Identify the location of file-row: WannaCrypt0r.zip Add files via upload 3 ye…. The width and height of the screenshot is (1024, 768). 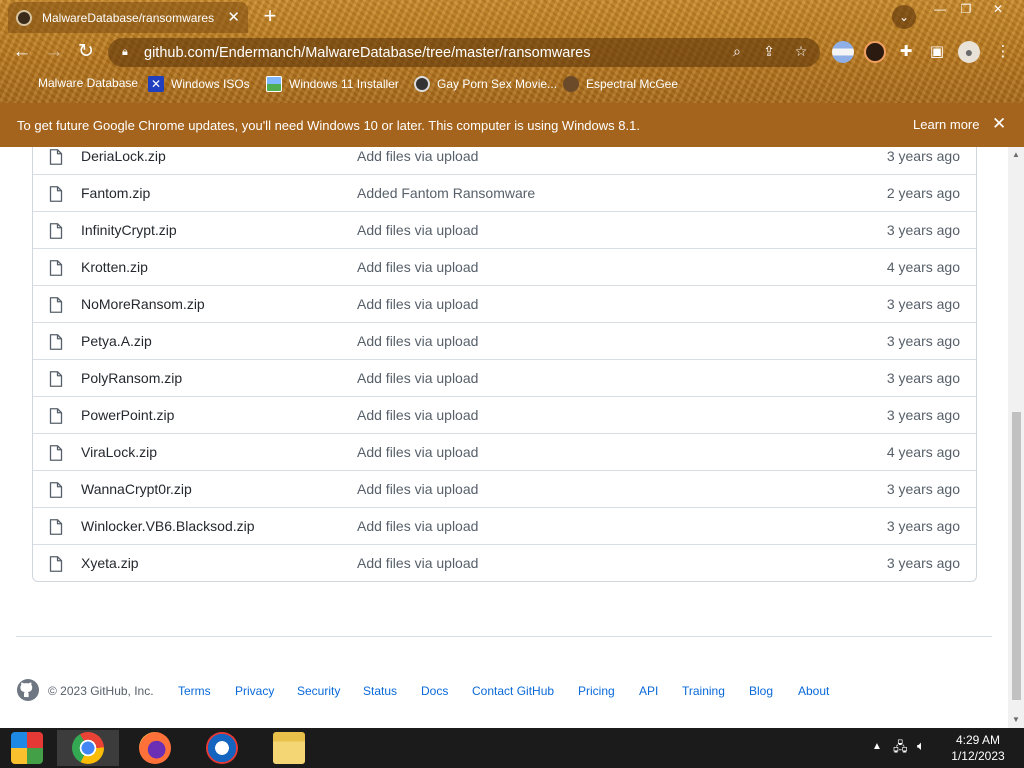
(504, 488).